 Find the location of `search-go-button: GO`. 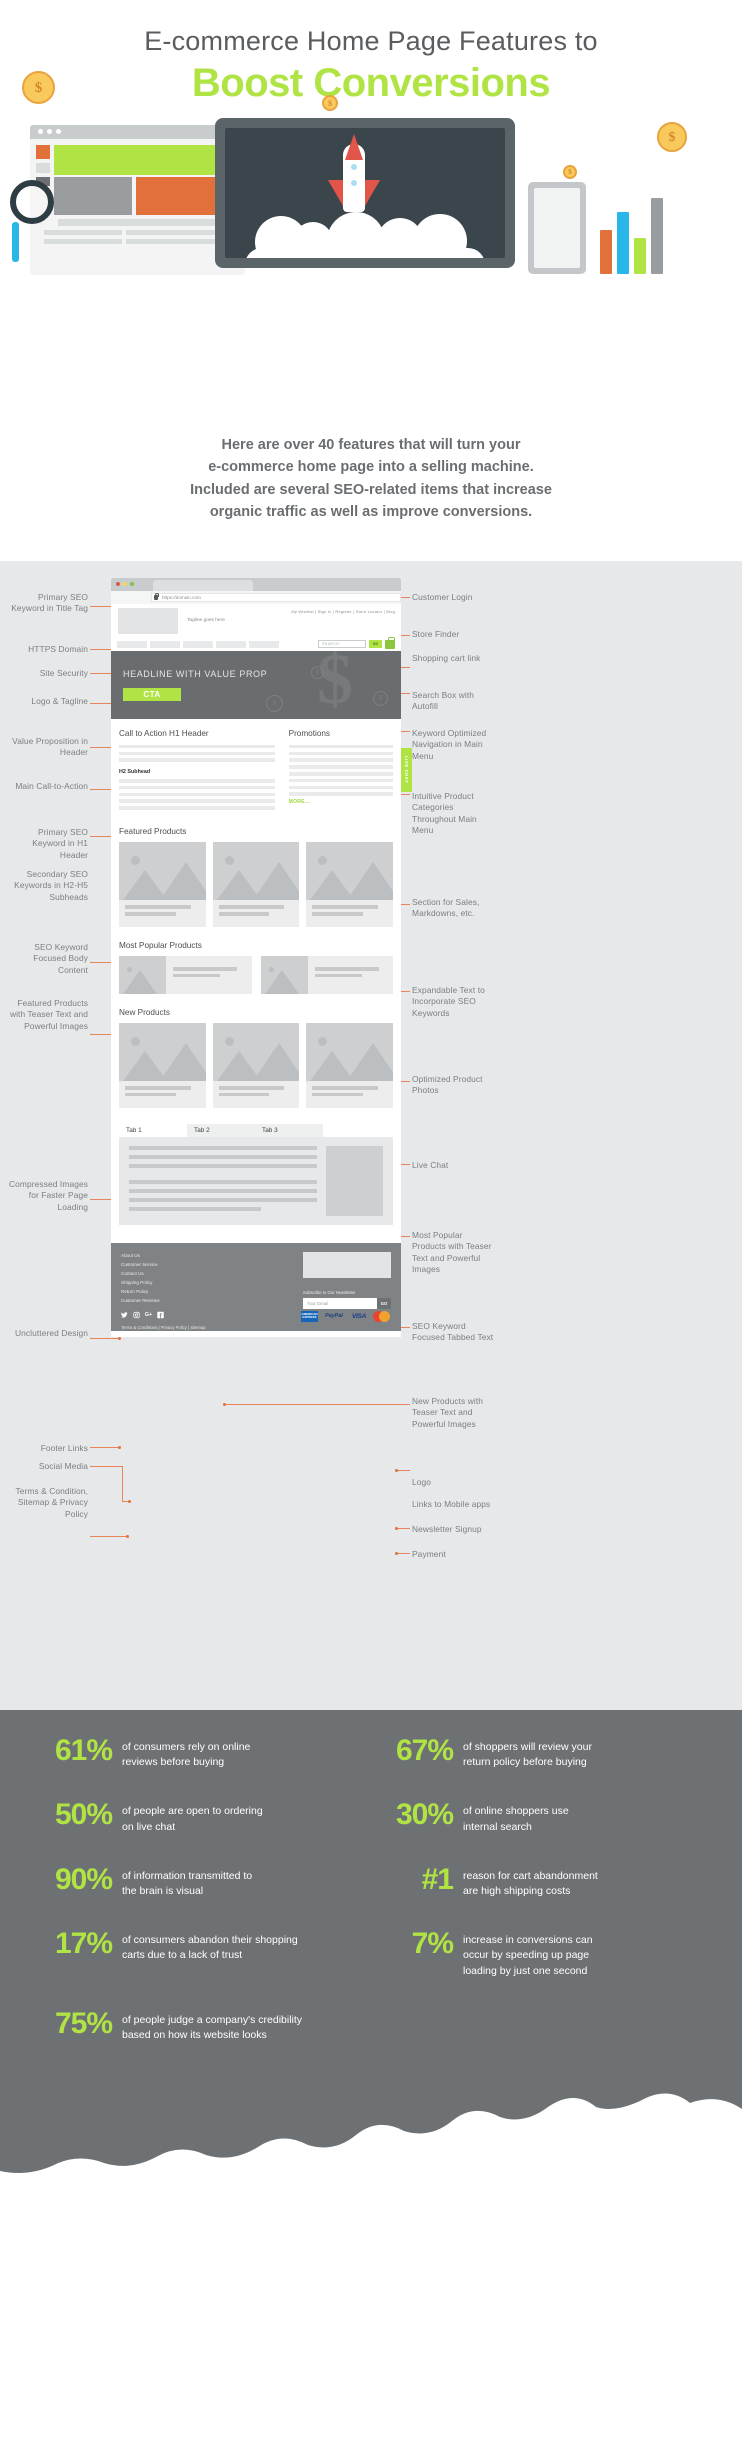

search-go-button: GO is located at coordinates (375, 644).